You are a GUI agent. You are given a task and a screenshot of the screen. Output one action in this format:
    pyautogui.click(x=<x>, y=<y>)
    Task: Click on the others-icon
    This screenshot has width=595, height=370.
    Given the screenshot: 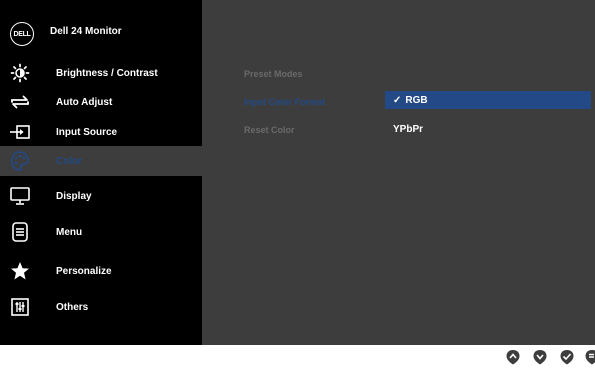 What is the action you would take?
    pyautogui.click(x=20, y=307)
    